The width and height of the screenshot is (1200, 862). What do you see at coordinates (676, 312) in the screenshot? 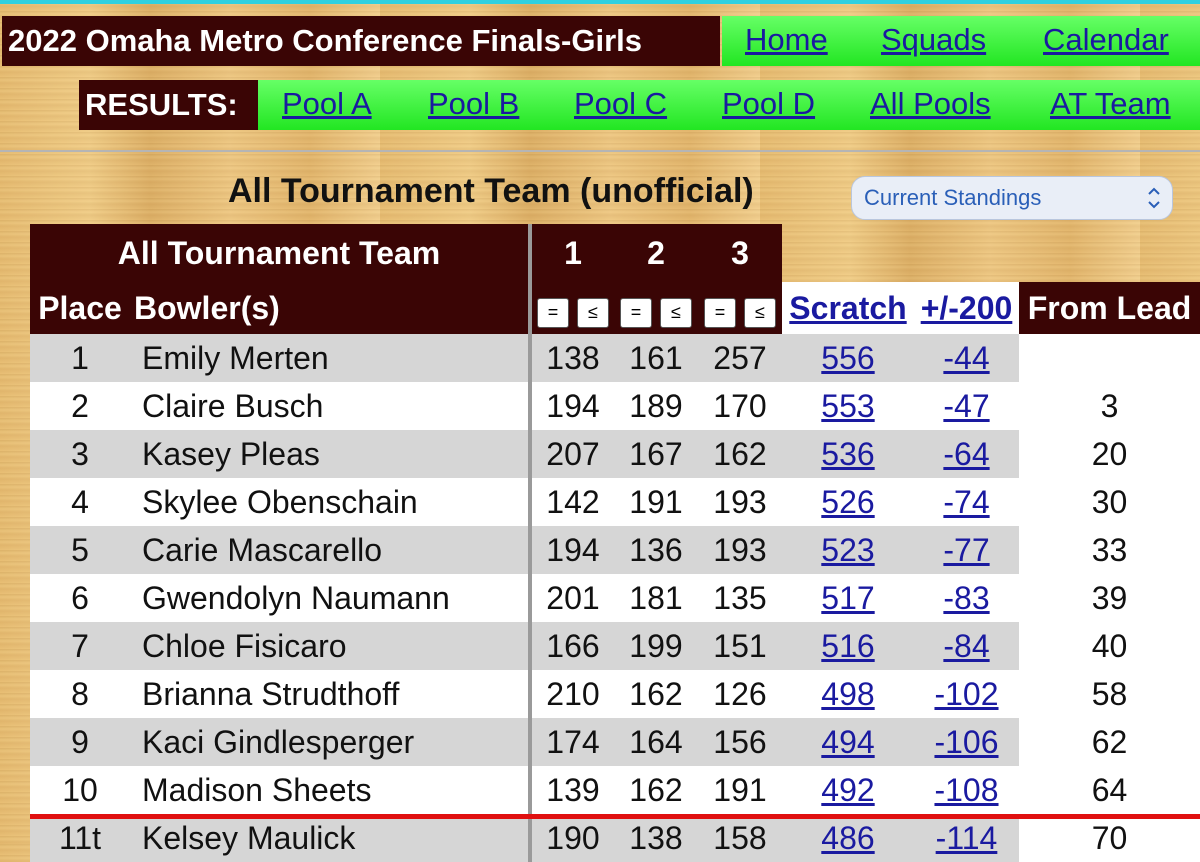
I see `game-2-sort-le-button: ≤` at bounding box center [676, 312].